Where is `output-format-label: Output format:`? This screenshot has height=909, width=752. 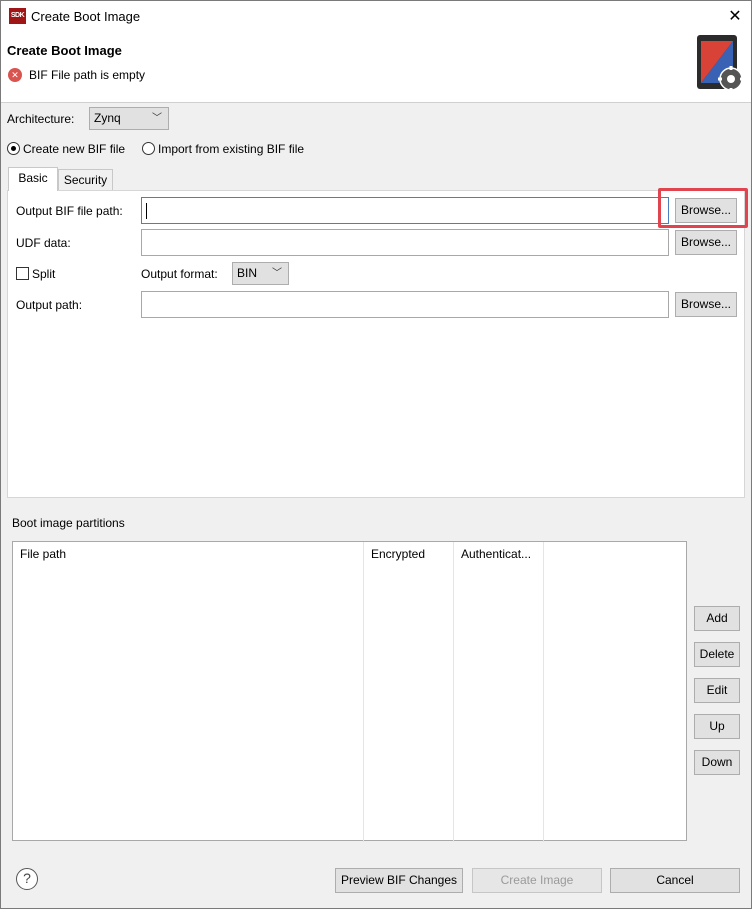 output-format-label: Output format: is located at coordinates (179, 274).